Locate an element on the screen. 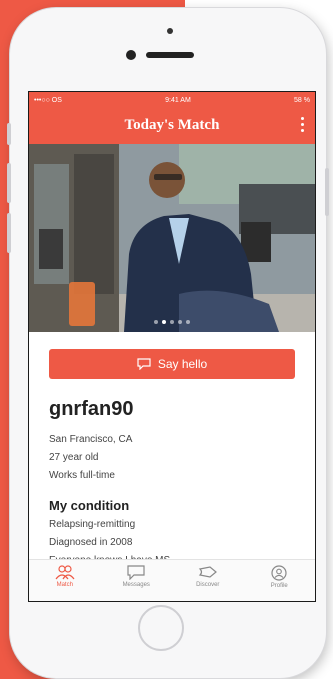 Image resolution: width=333 pixels, height=679 pixels. tab-discover-label: Discover is located at coordinates (208, 585).